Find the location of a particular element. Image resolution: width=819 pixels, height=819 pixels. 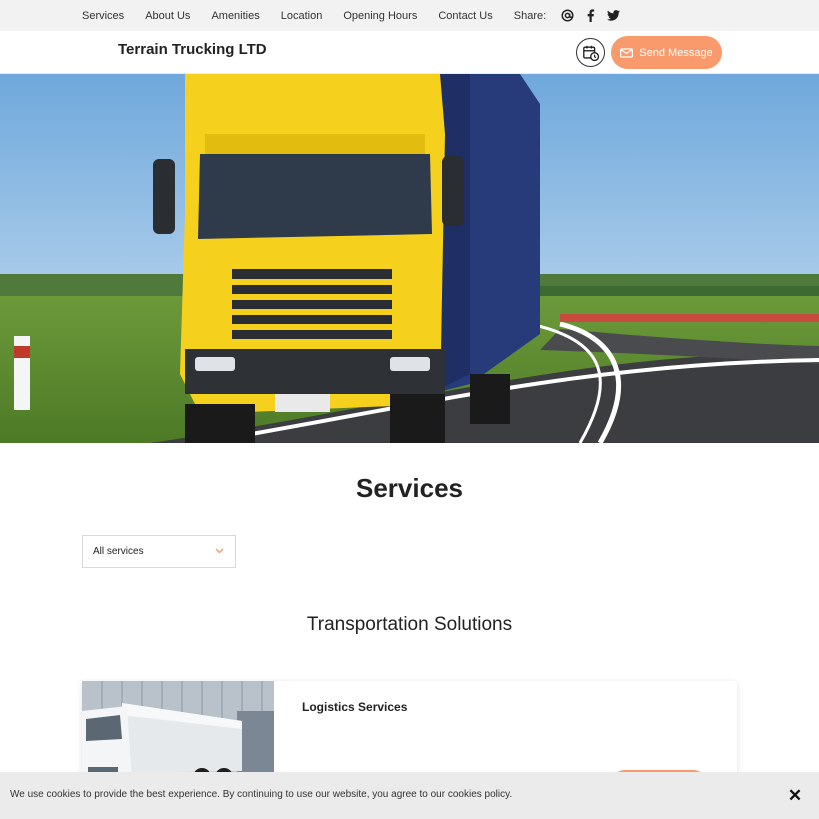

envelope-icon is located at coordinates (627, 52).